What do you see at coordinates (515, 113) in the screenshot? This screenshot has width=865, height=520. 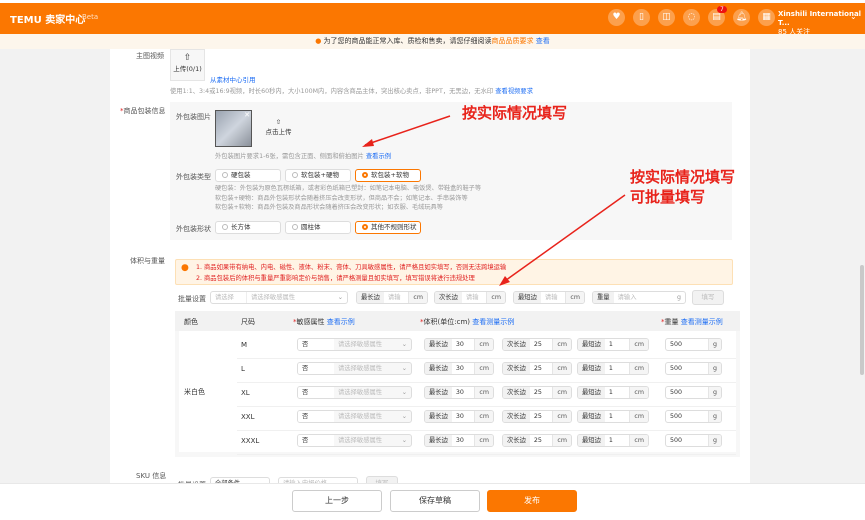 I see `annotation-fill-actual: 按实际情况填写` at bounding box center [515, 113].